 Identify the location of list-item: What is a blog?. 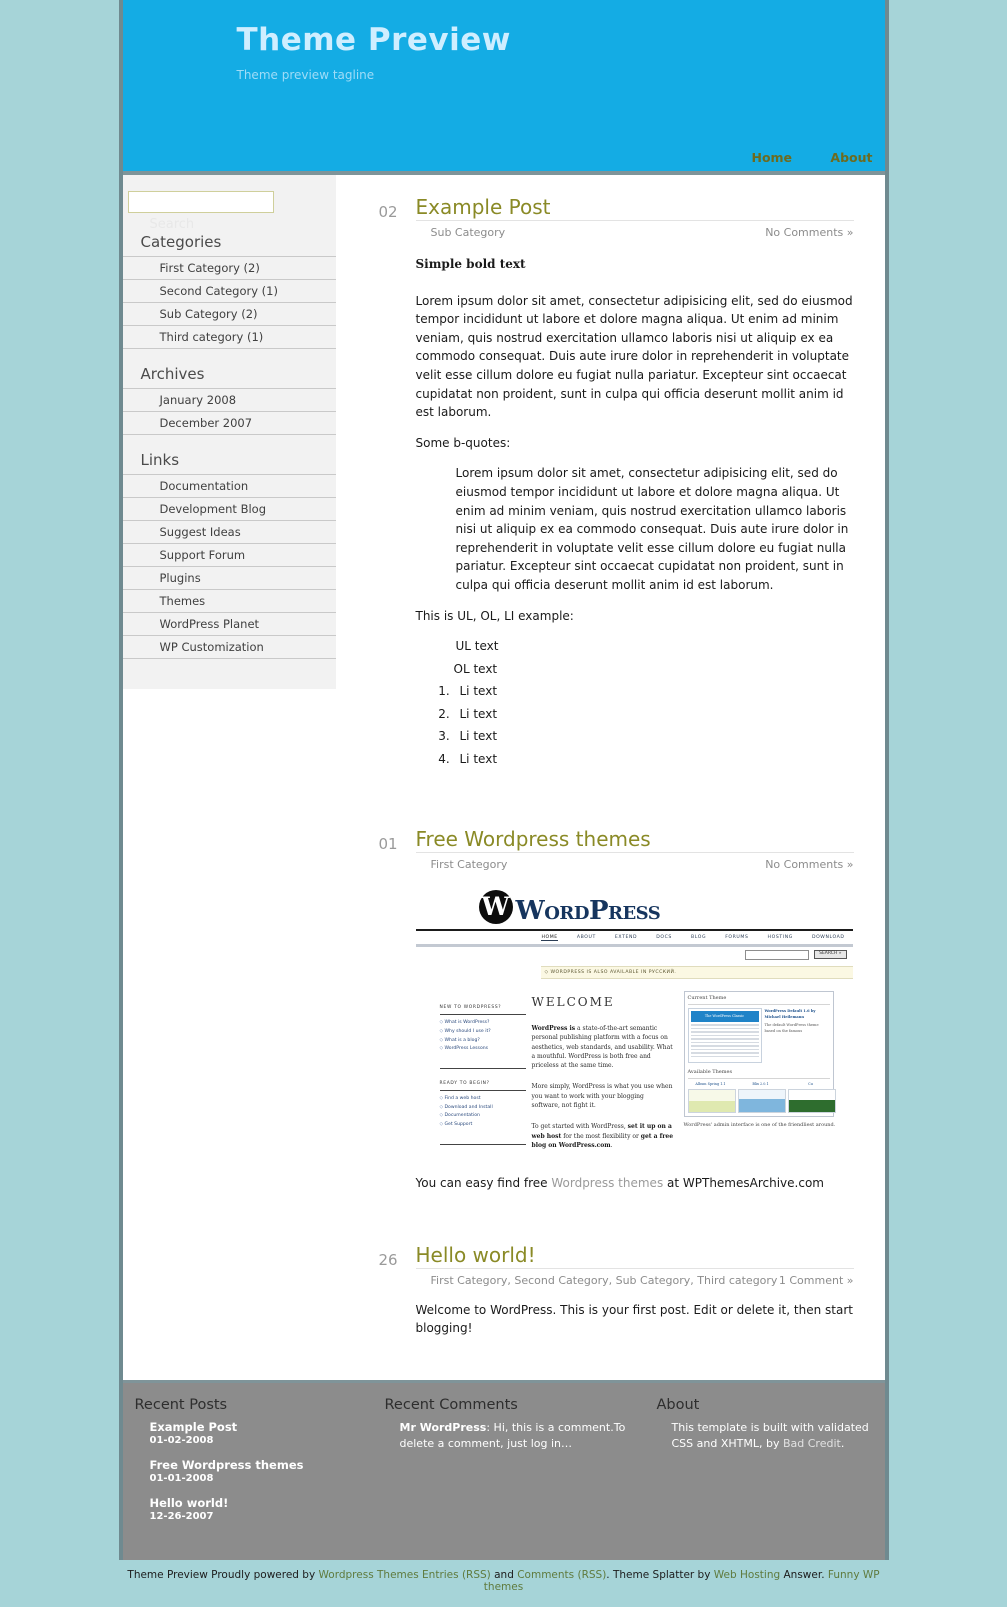
(483, 1041).